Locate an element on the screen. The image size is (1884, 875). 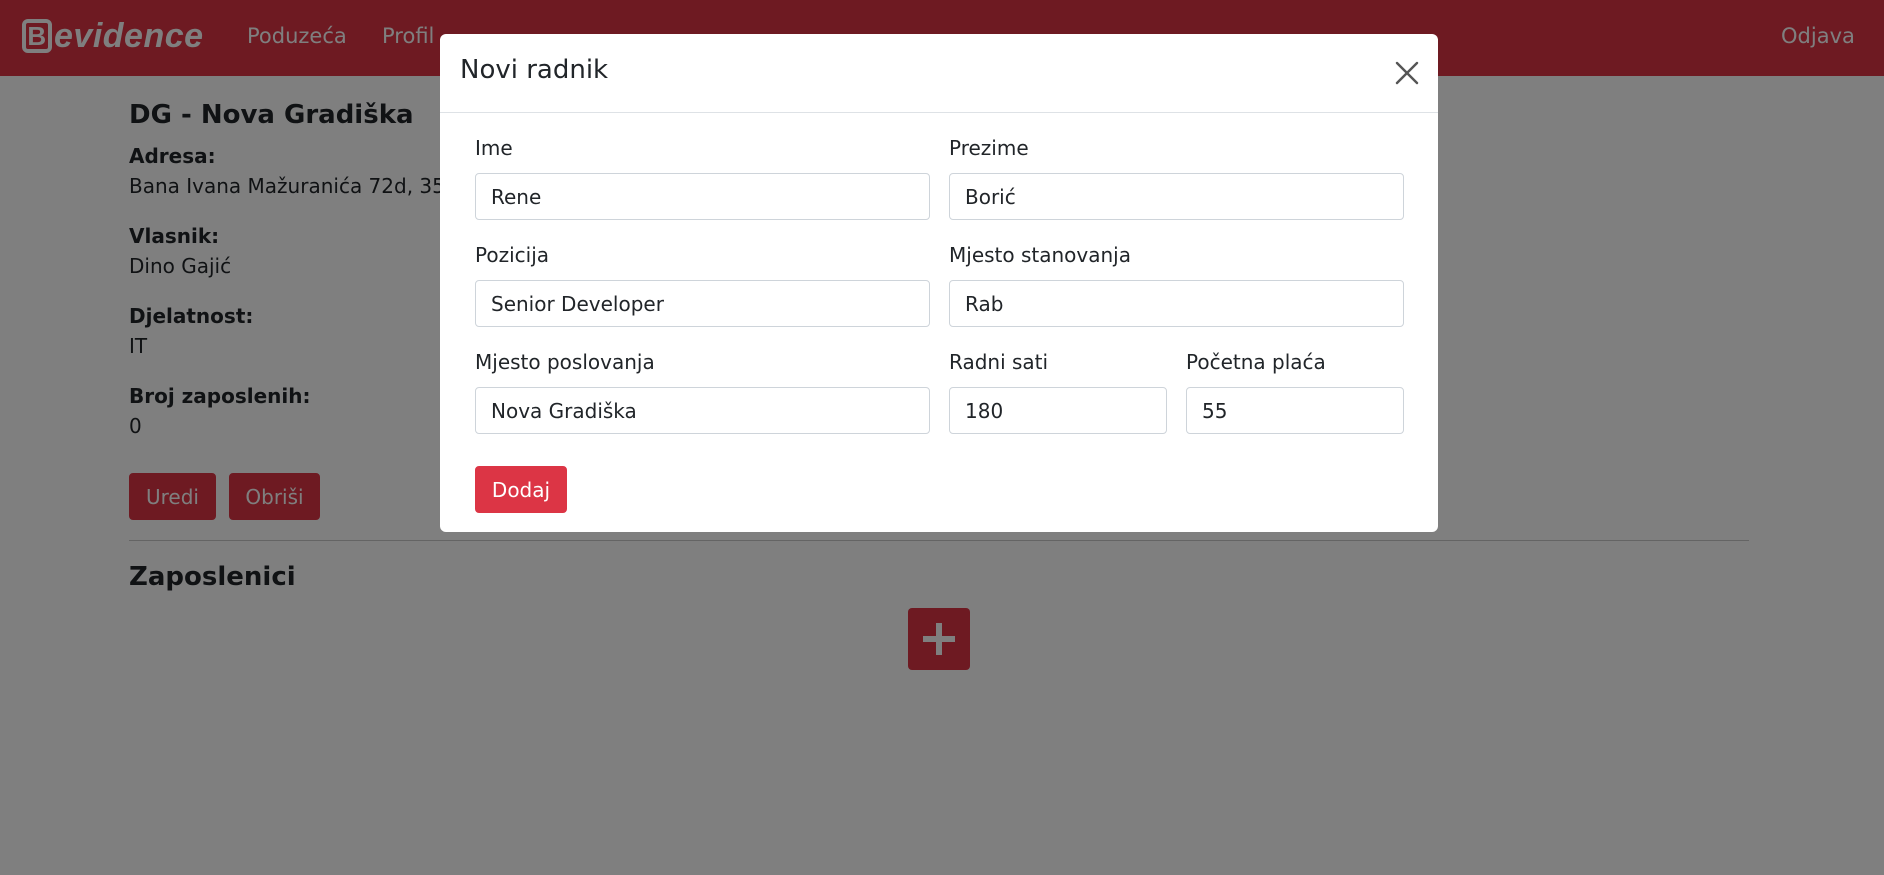
position-input is located at coordinates (702, 303).